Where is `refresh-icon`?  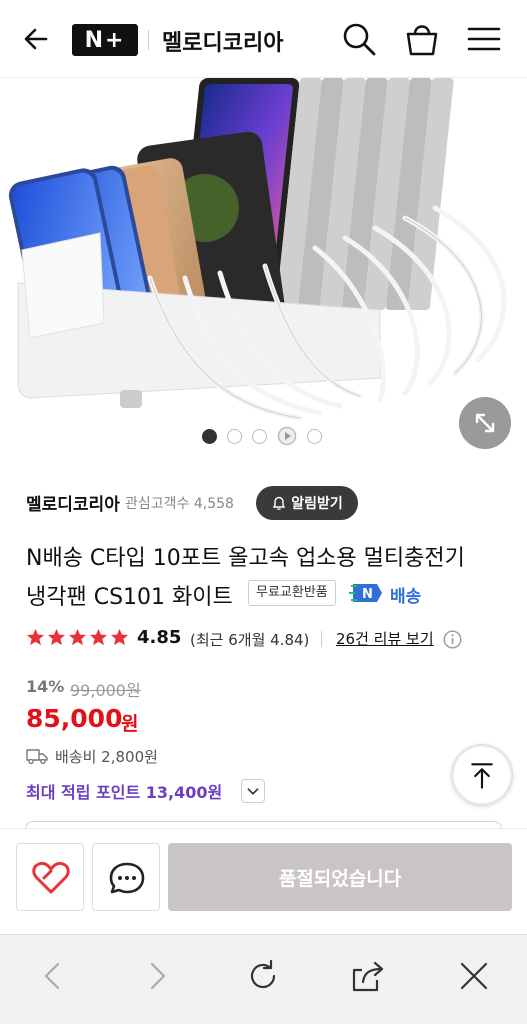
refresh-icon is located at coordinates (263, 976).